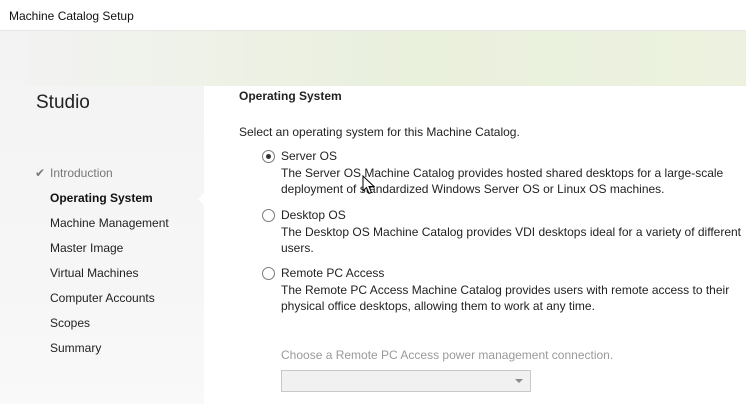 Image resolution: width=746 pixels, height=404 pixels. What do you see at coordinates (101, 198) in the screenshot?
I see `step-label: Operating System` at bounding box center [101, 198].